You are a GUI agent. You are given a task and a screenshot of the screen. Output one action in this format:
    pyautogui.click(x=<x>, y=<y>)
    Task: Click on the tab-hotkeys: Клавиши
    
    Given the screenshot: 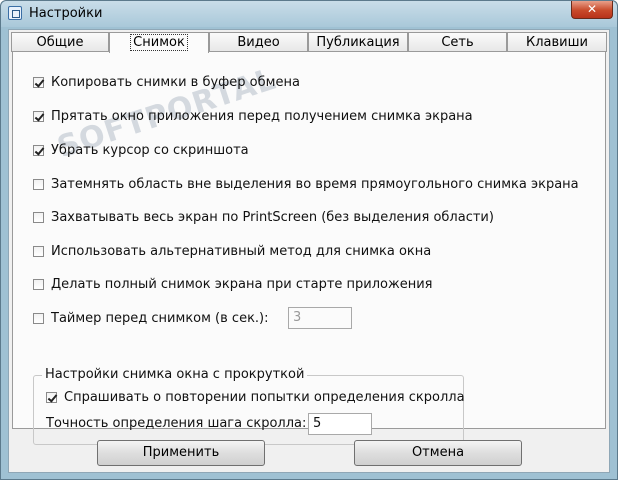 What is the action you would take?
    pyautogui.click(x=557, y=42)
    